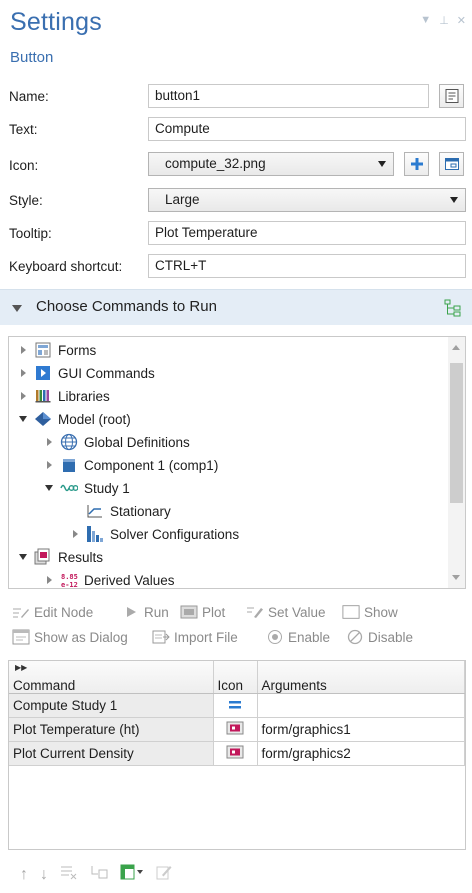 The height and width of the screenshot is (893, 472). What do you see at coordinates (156, 612) in the screenshot?
I see `run-label: Run` at bounding box center [156, 612].